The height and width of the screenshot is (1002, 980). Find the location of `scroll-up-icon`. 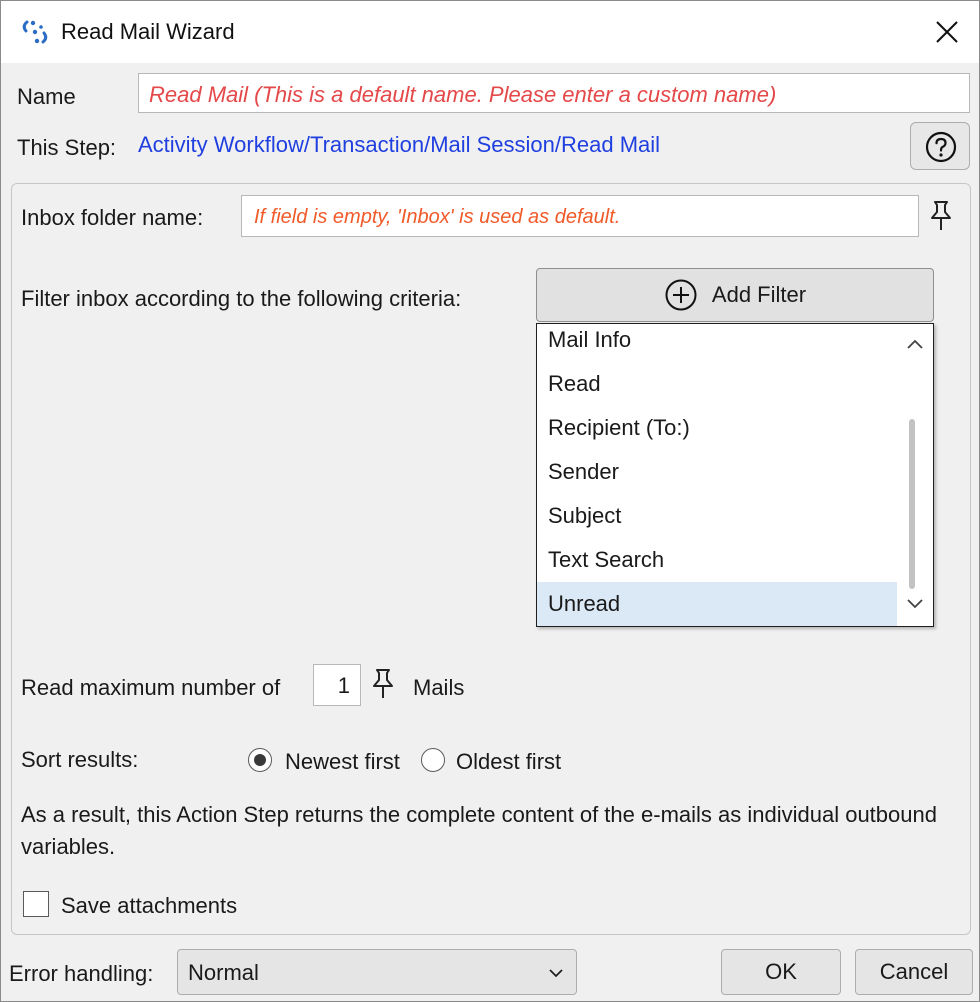

scroll-up-icon is located at coordinates (915, 344).